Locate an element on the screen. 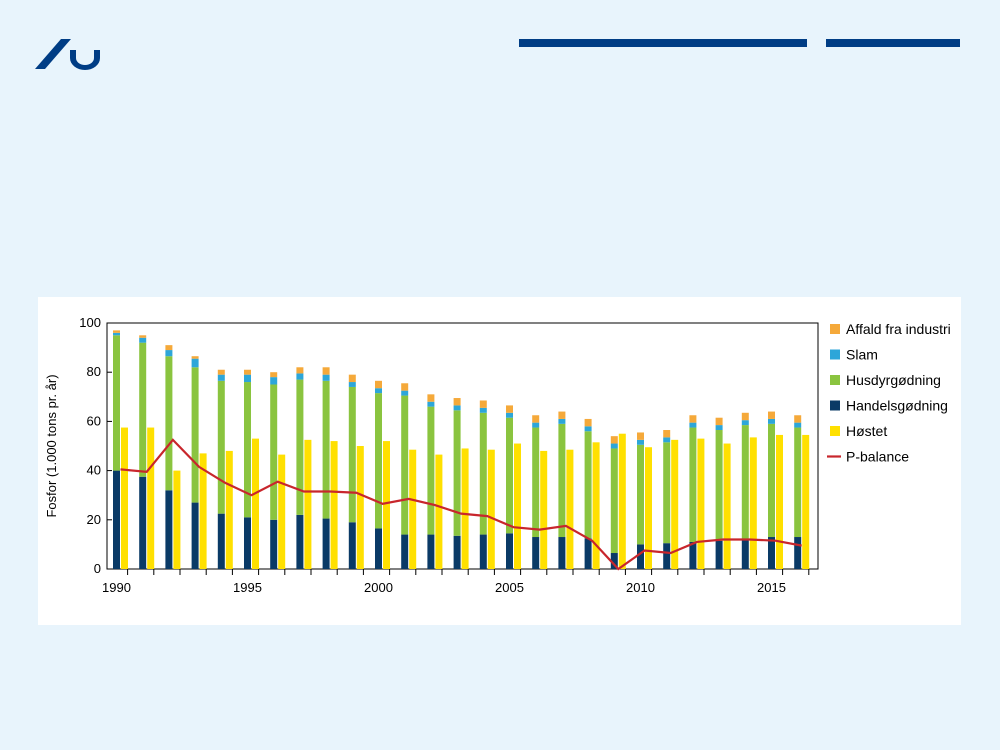  legend-label: Affald fra industri is located at coordinates (898, 329).